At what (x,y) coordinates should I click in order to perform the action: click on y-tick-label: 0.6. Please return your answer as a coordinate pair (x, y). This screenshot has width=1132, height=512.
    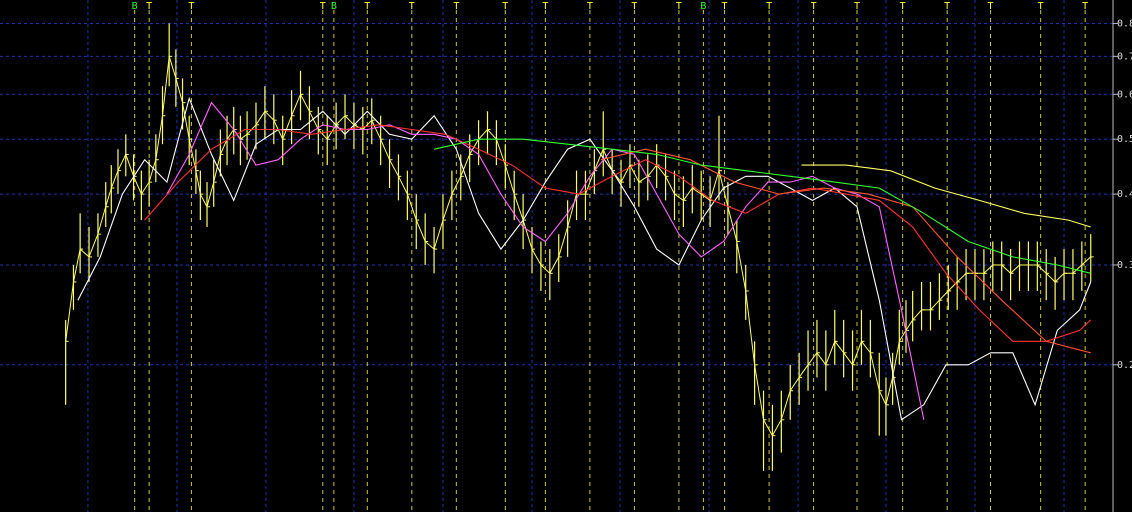
    Looking at the image, I should click on (1124, 94).